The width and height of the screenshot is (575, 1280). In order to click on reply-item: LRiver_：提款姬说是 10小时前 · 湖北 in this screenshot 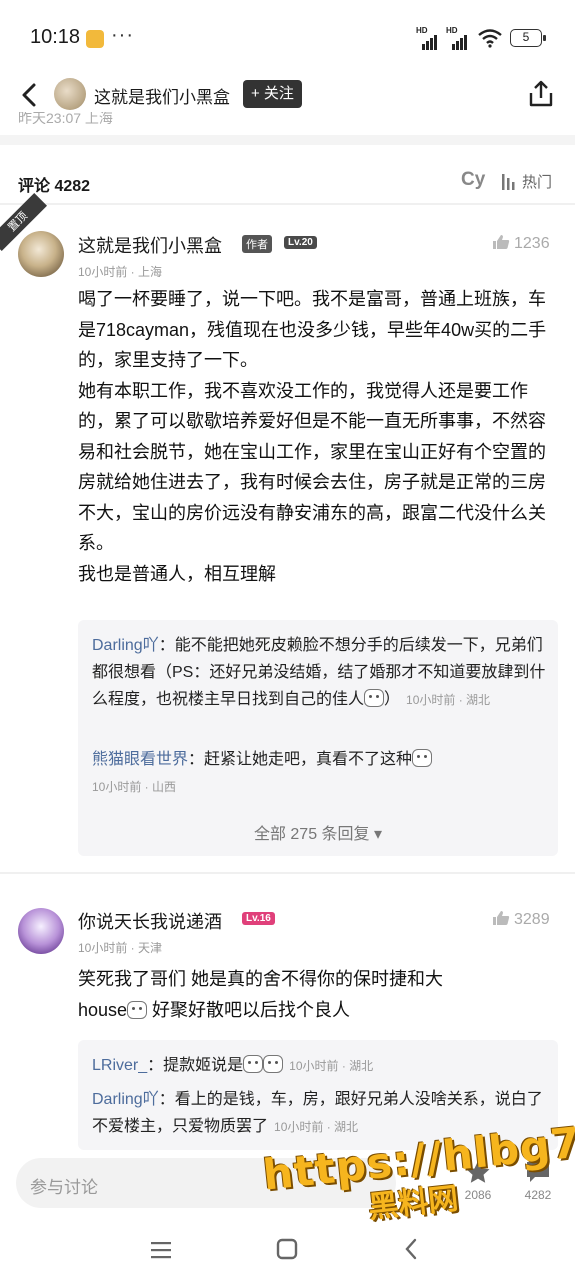, I will do `click(320, 1066)`.